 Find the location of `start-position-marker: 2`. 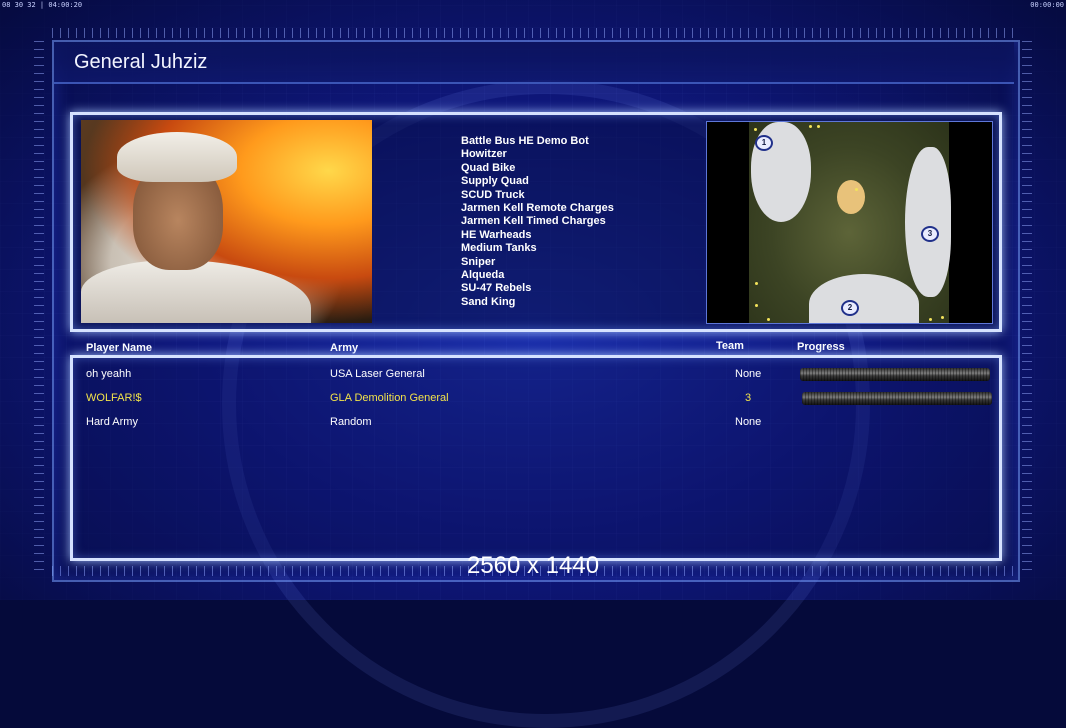

start-position-marker: 2 is located at coordinates (850, 308).